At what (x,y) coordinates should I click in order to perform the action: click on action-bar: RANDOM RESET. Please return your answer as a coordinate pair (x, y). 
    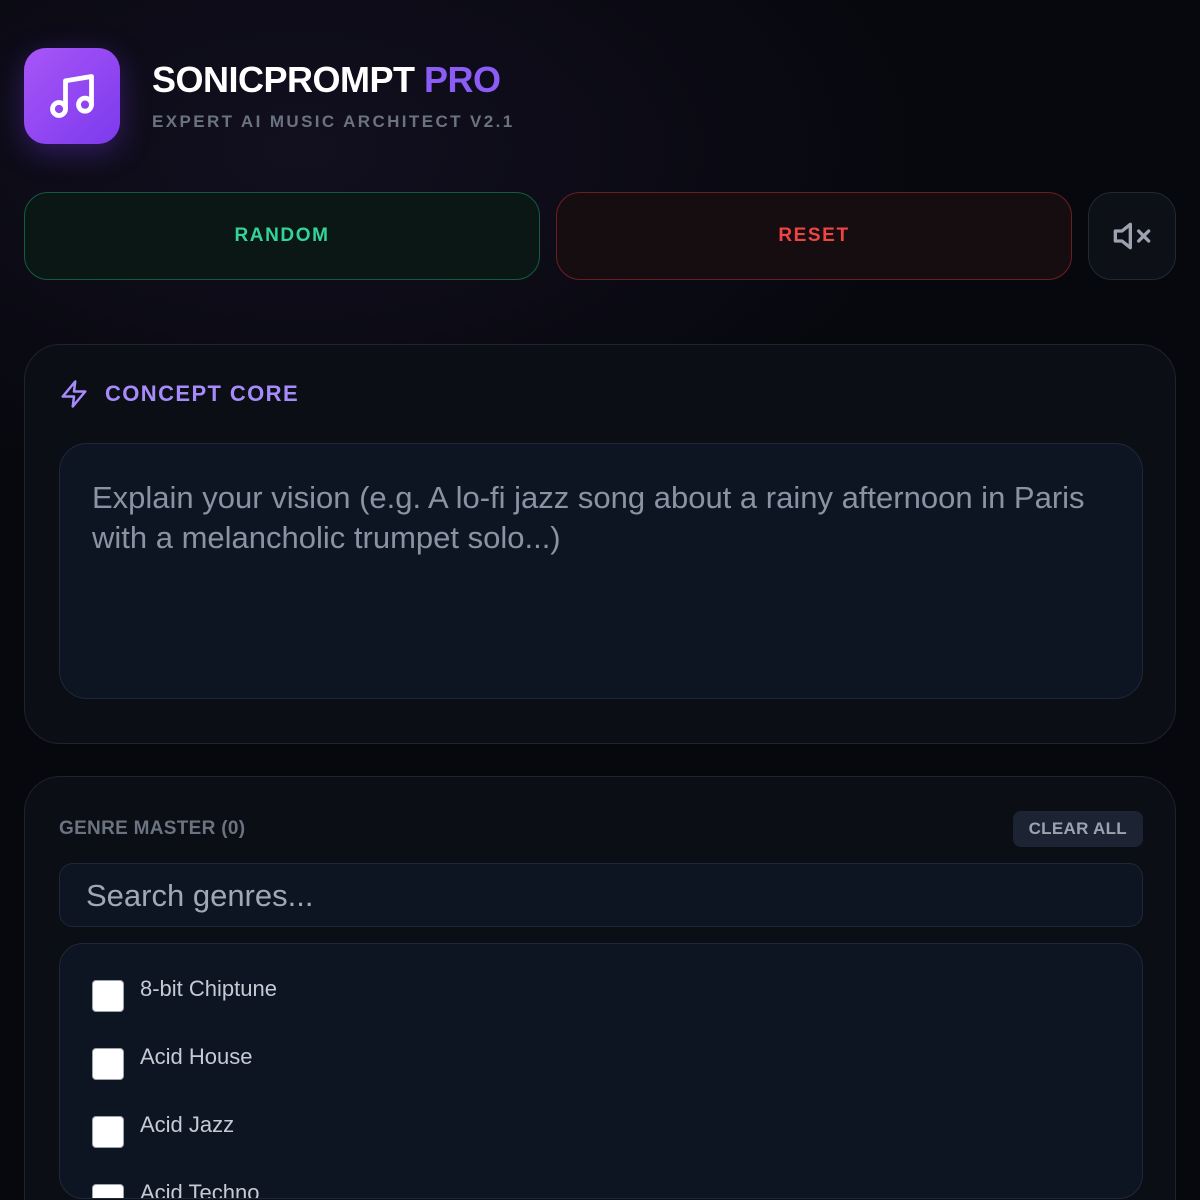
    Looking at the image, I should click on (600, 236).